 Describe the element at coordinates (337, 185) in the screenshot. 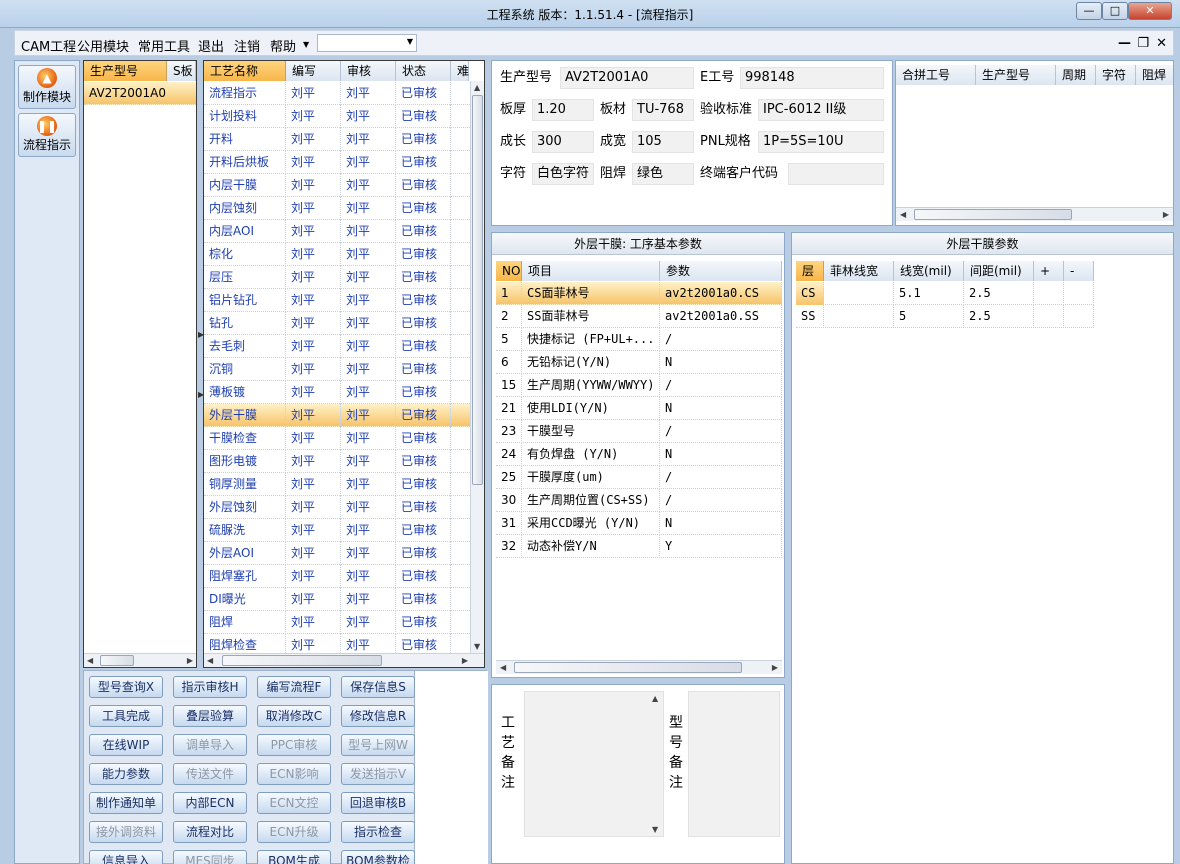

I see `process-row: 内层干膜 刘平 刘平 已审核` at that location.